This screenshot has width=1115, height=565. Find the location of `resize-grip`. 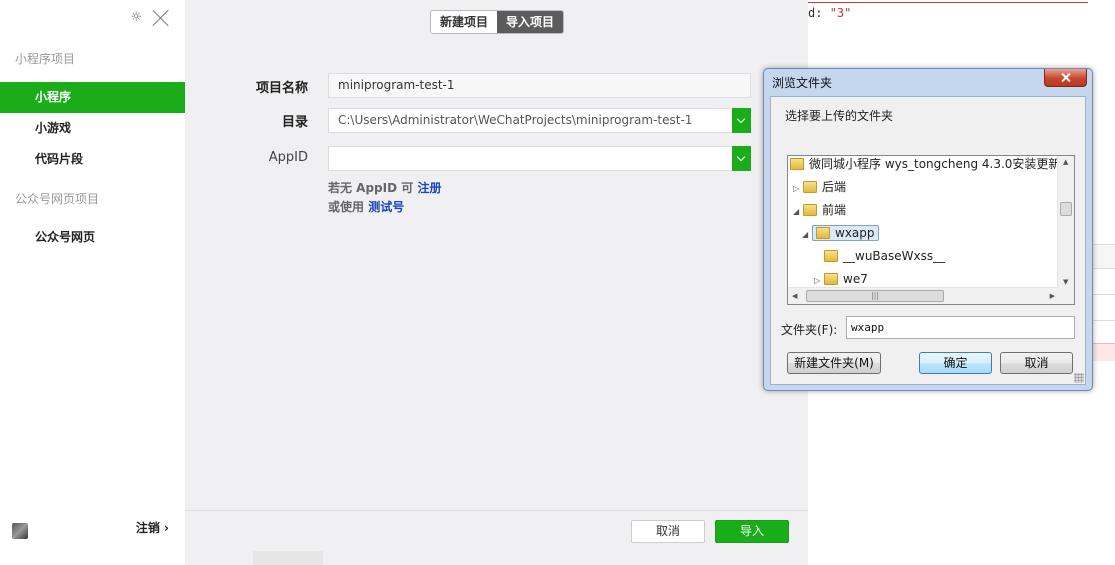

resize-grip is located at coordinates (1079, 378).